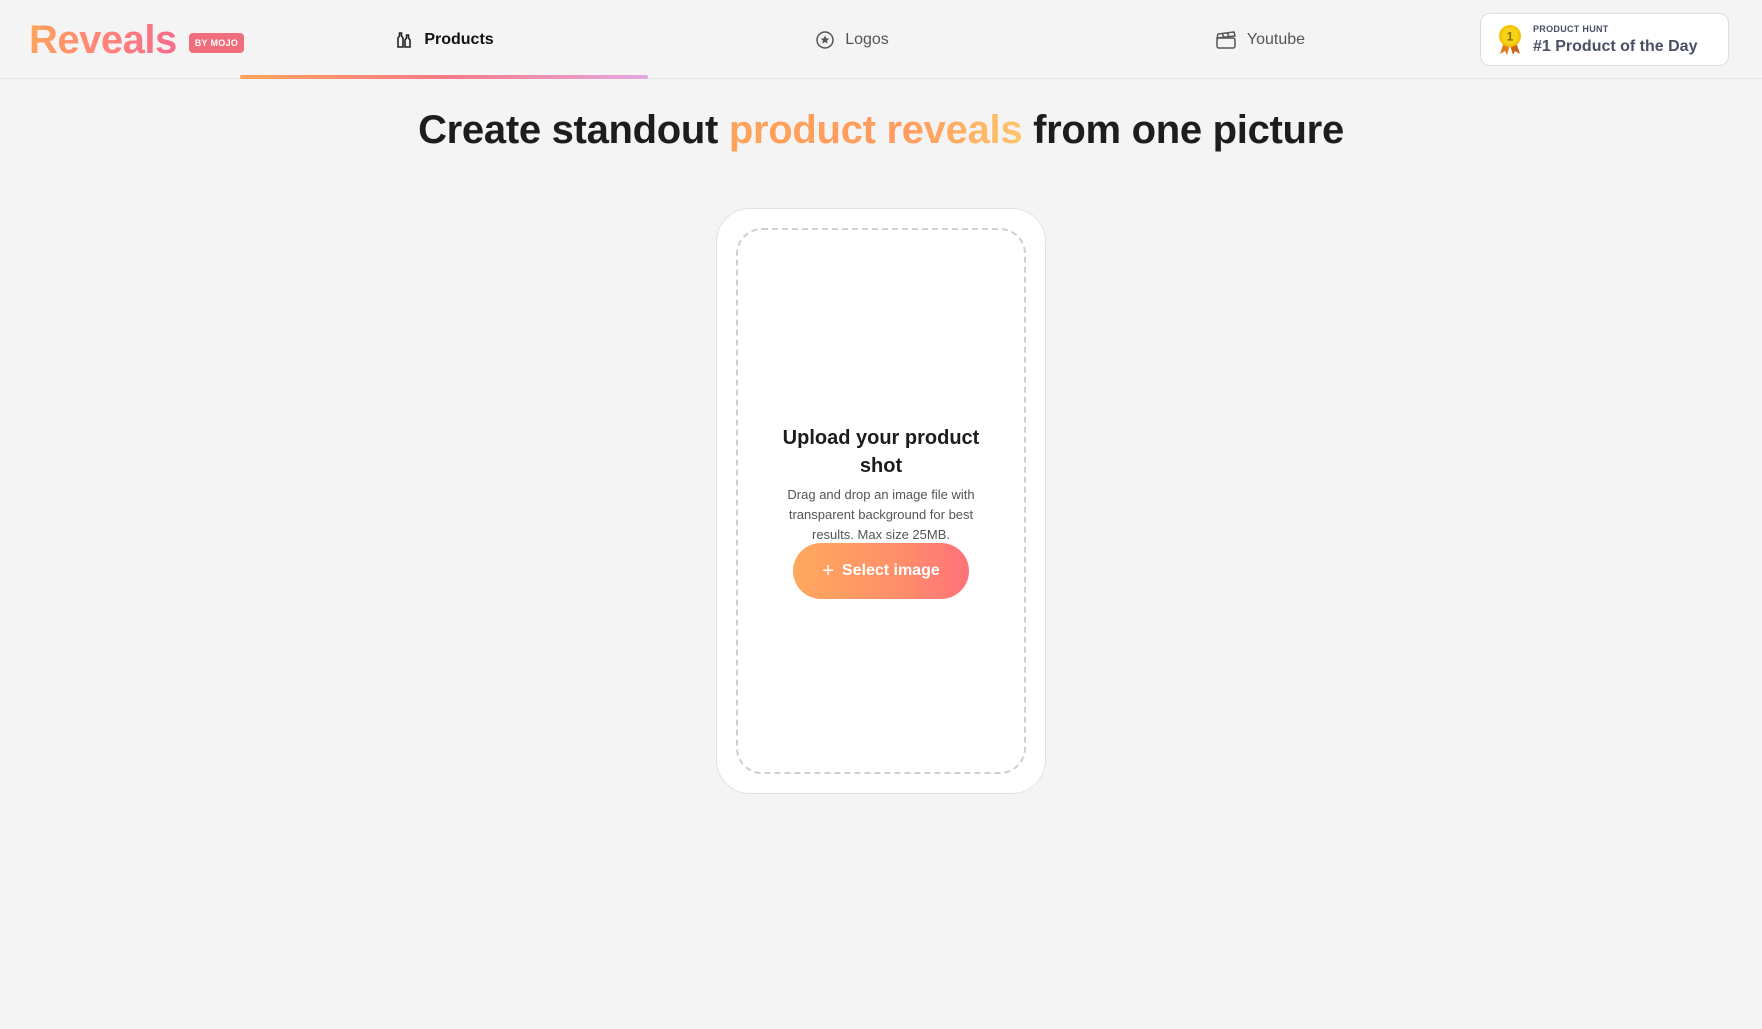  Describe the element at coordinates (459, 39) in the screenshot. I see `tab-products-label: Products` at that location.